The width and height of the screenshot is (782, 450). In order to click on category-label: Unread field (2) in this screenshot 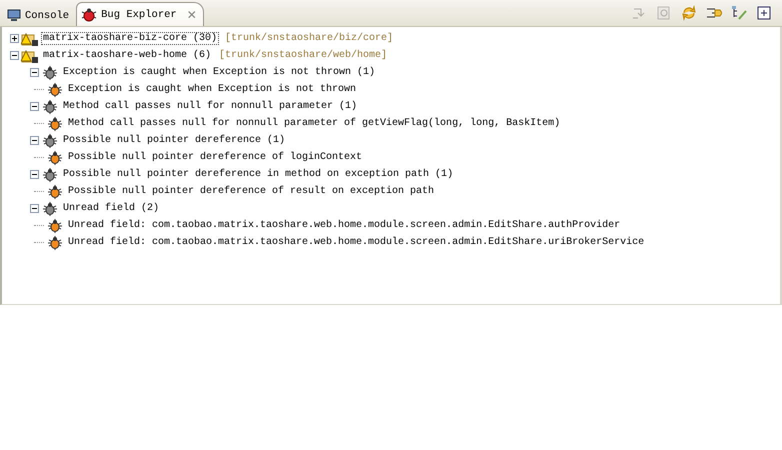, I will do `click(111, 208)`.